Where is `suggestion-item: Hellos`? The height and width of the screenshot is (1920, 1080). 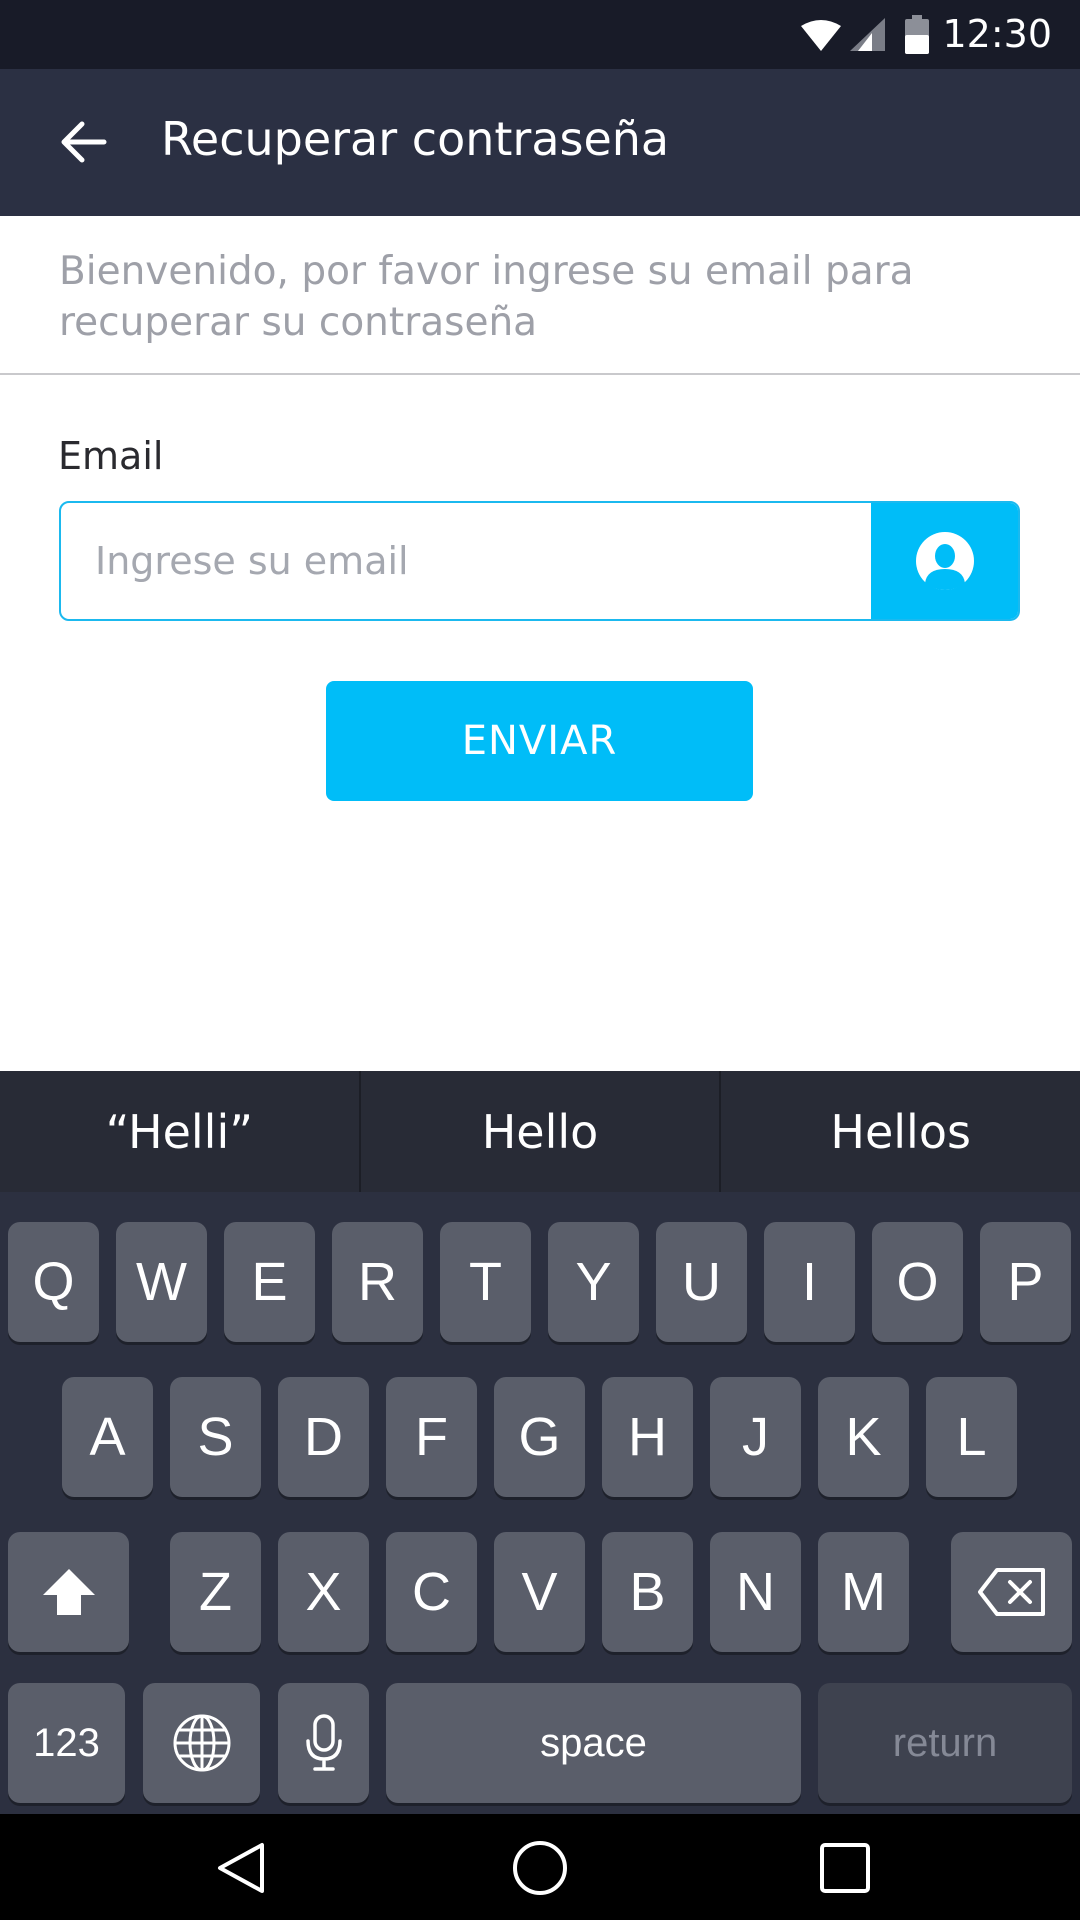 suggestion-item: Hellos is located at coordinates (899, 1131).